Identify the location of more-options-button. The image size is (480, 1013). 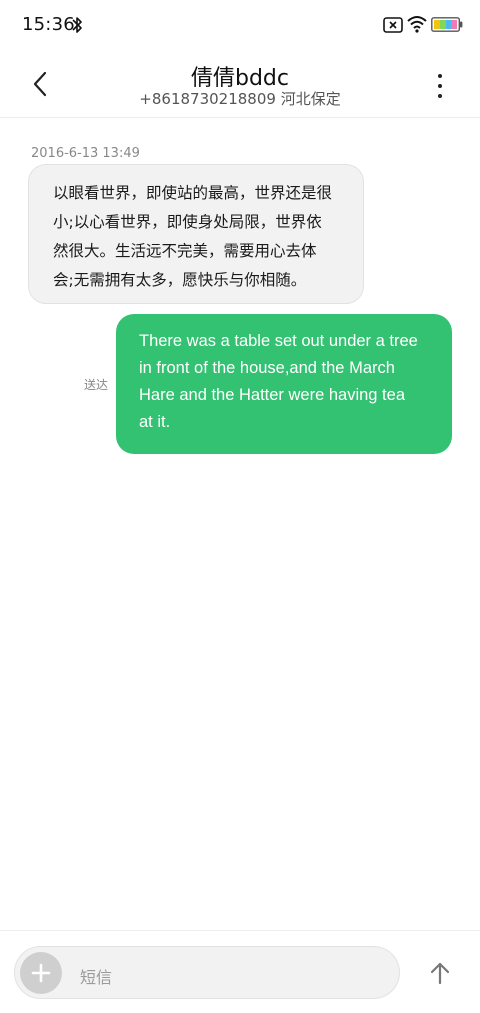
(440, 86).